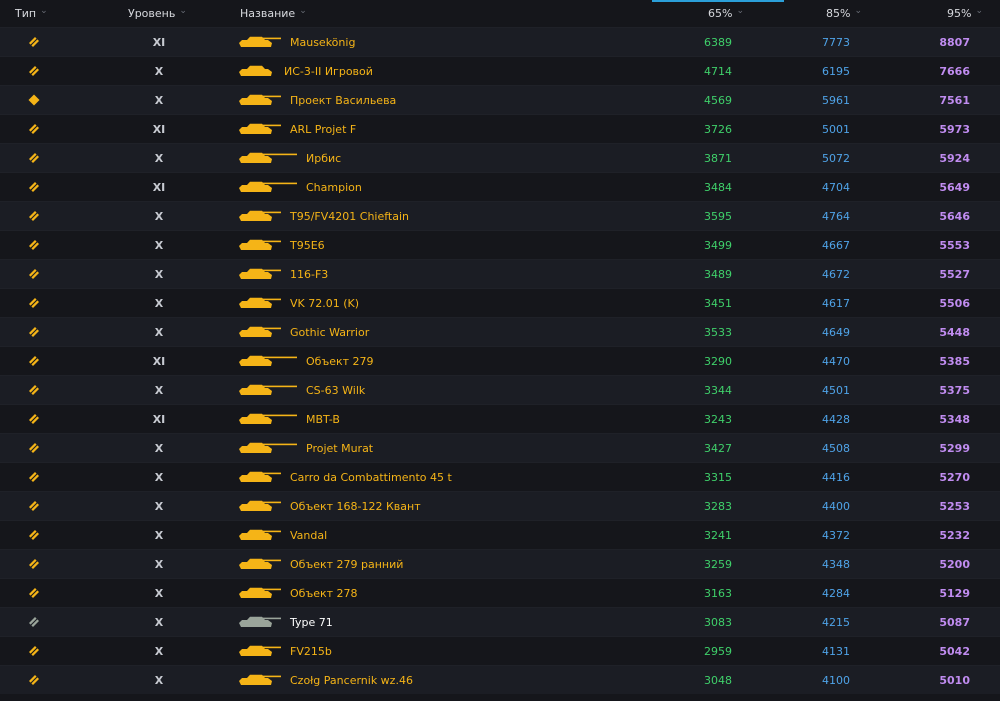  What do you see at coordinates (438, 158) in the screenshot?
I see `vehicle-name-cell: Ирбис` at bounding box center [438, 158].